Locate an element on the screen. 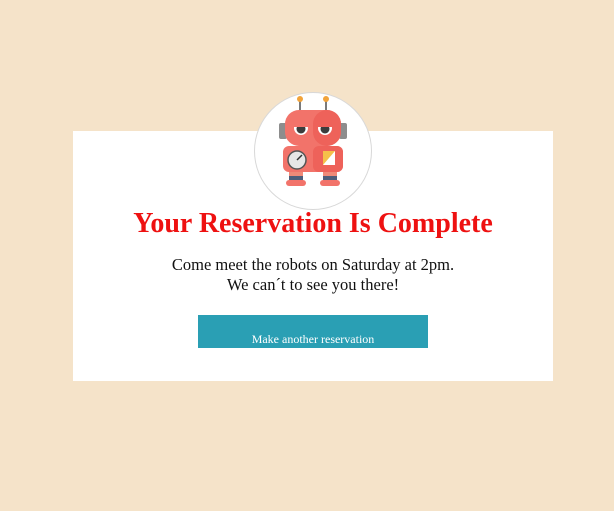  page-title: Your Reservation Is Complete is located at coordinates (313, 223).